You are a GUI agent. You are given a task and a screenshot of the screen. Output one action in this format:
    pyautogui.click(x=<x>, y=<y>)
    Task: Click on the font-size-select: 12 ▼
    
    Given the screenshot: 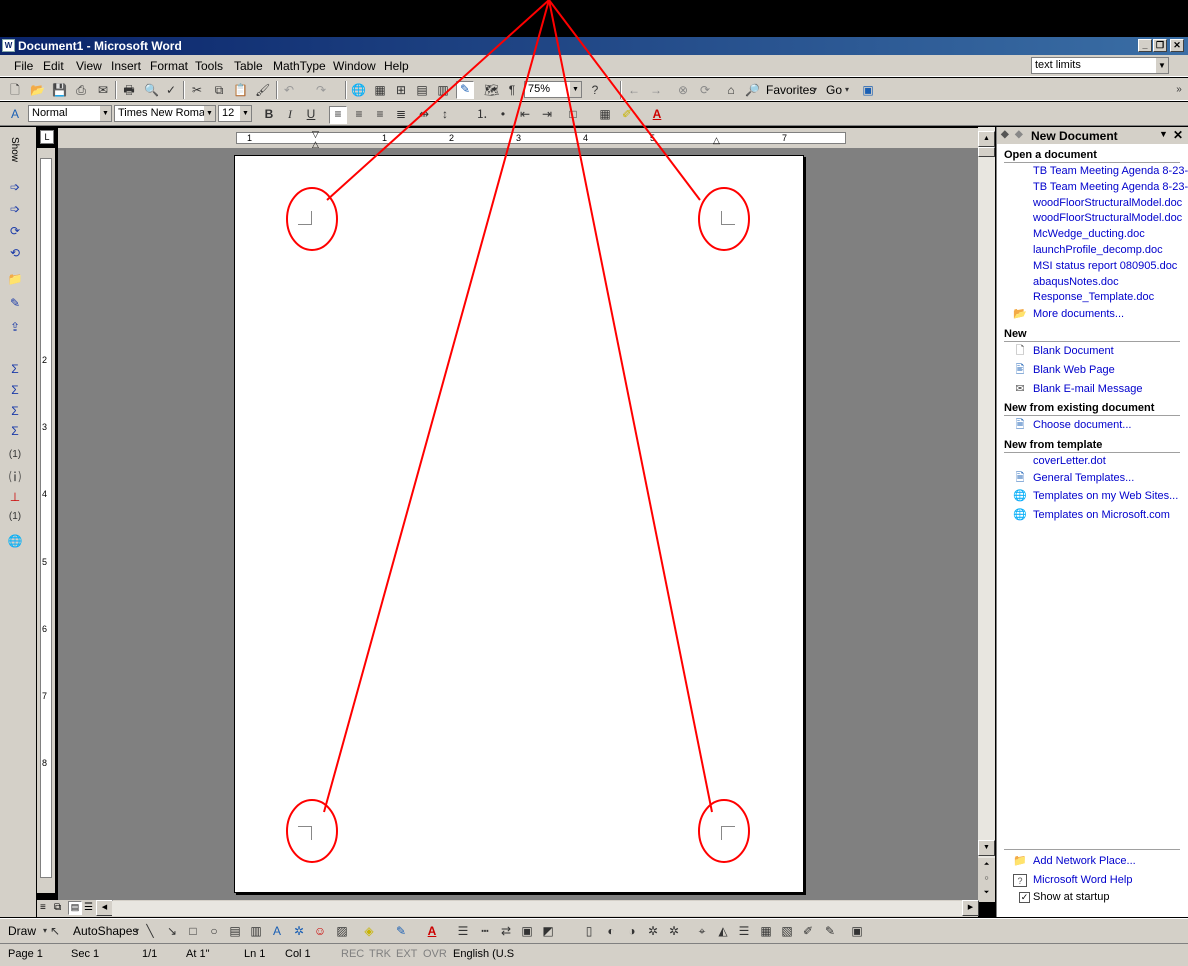 What is the action you would take?
    pyautogui.click(x=235, y=113)
    